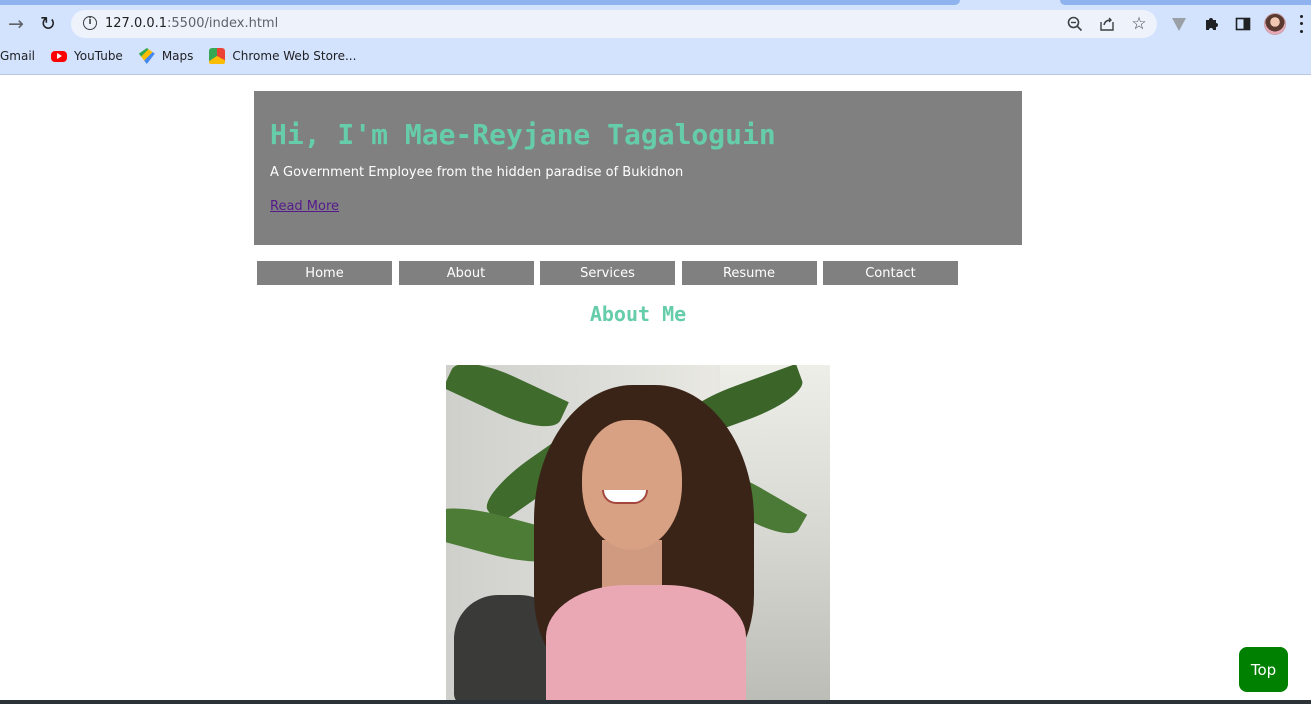 The image size is (1311, 704). I want to click on url-host: 127.0.0.1, so click(136, 23).